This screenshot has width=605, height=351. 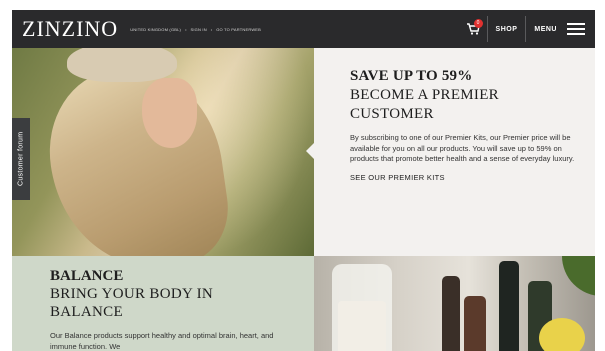 I want to click on hero-subheadline-line1: BECOME A PREMIER, so click(x=424, y=95).